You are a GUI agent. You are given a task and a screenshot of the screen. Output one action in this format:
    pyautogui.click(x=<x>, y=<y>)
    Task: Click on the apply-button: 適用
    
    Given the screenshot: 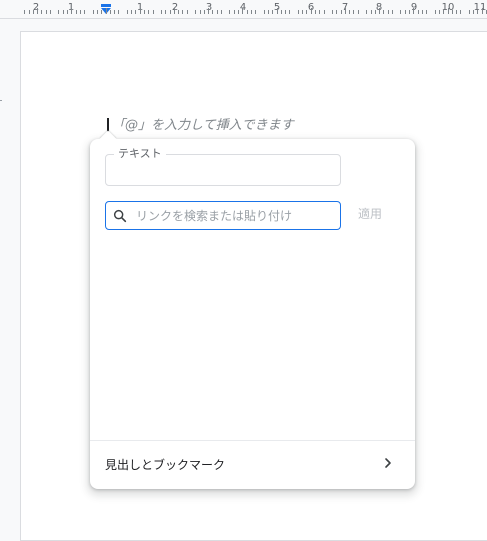 What is the action you would take?
    pyautogui.click(x=370, y=214)
    